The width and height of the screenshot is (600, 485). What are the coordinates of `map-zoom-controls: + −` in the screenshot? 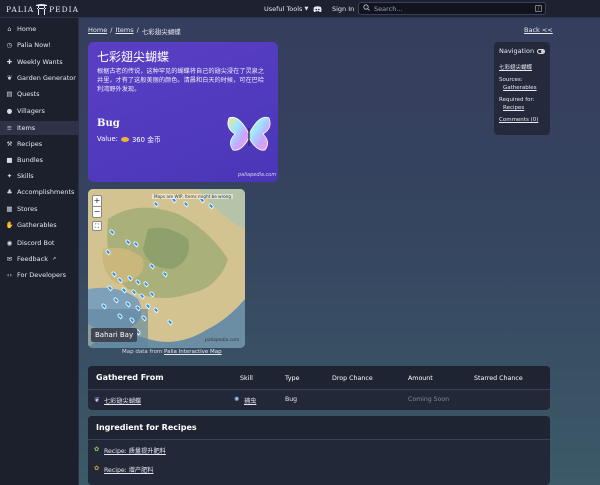 It's located at (97, 206).